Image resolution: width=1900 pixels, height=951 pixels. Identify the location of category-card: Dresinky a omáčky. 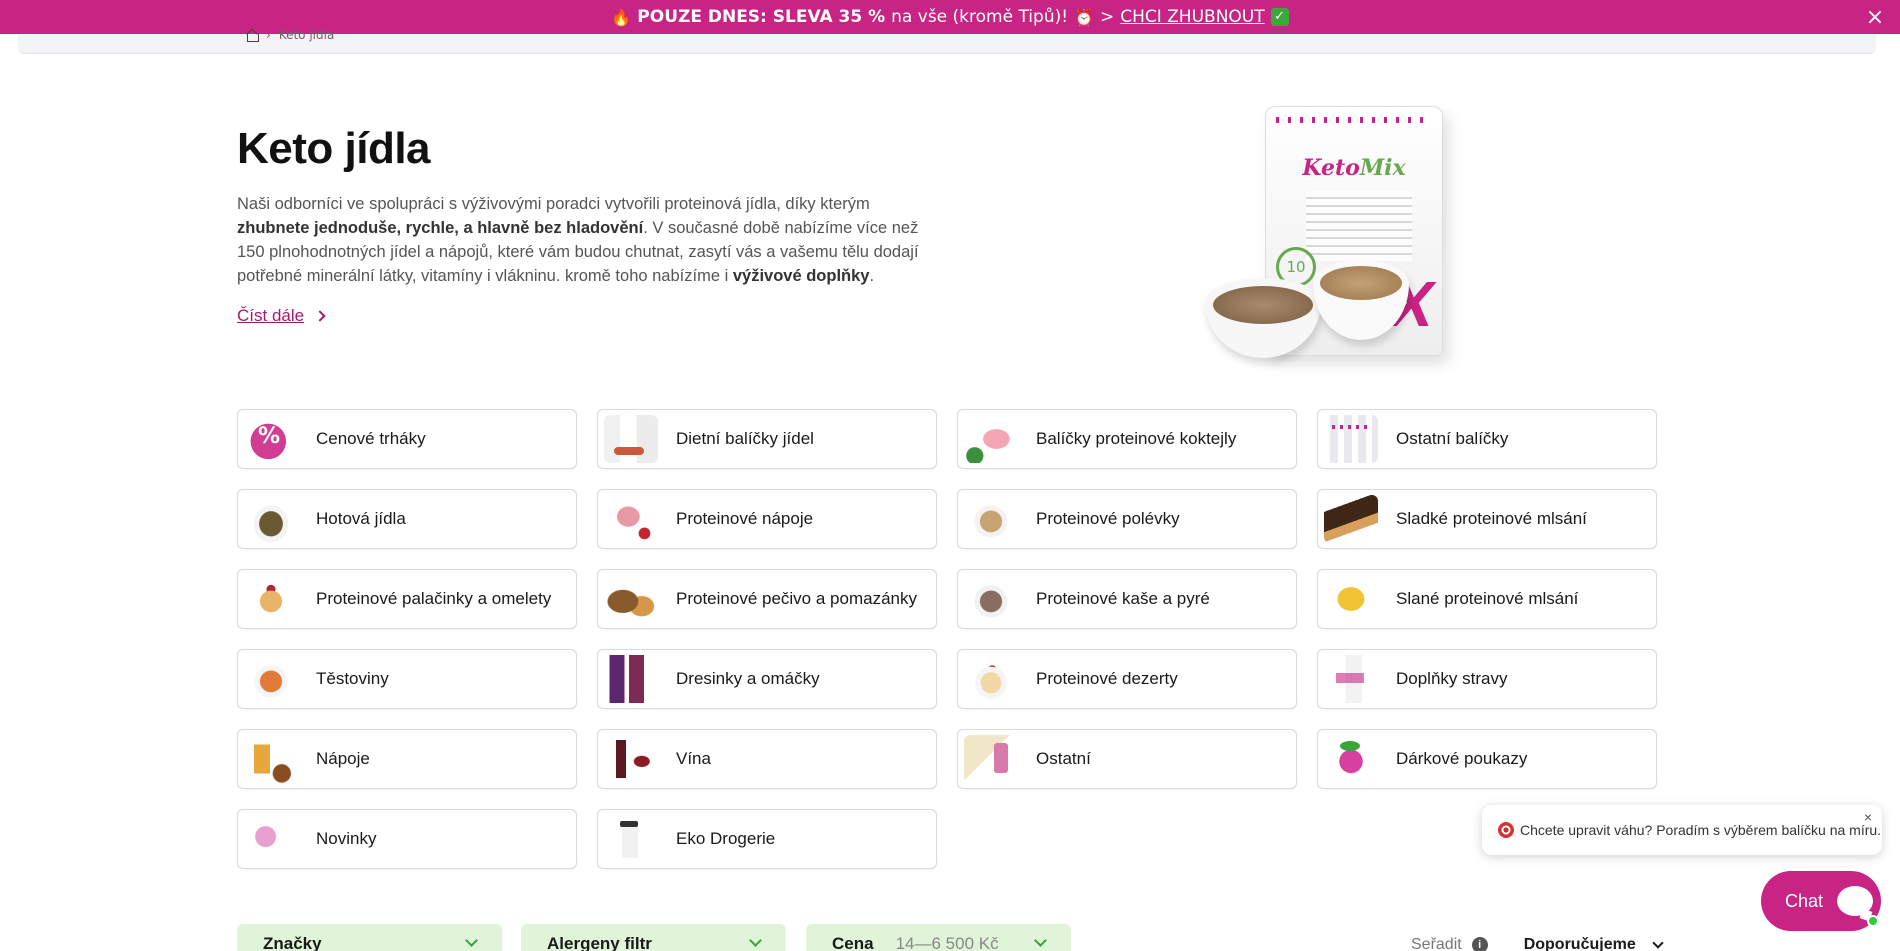
(767, 679).